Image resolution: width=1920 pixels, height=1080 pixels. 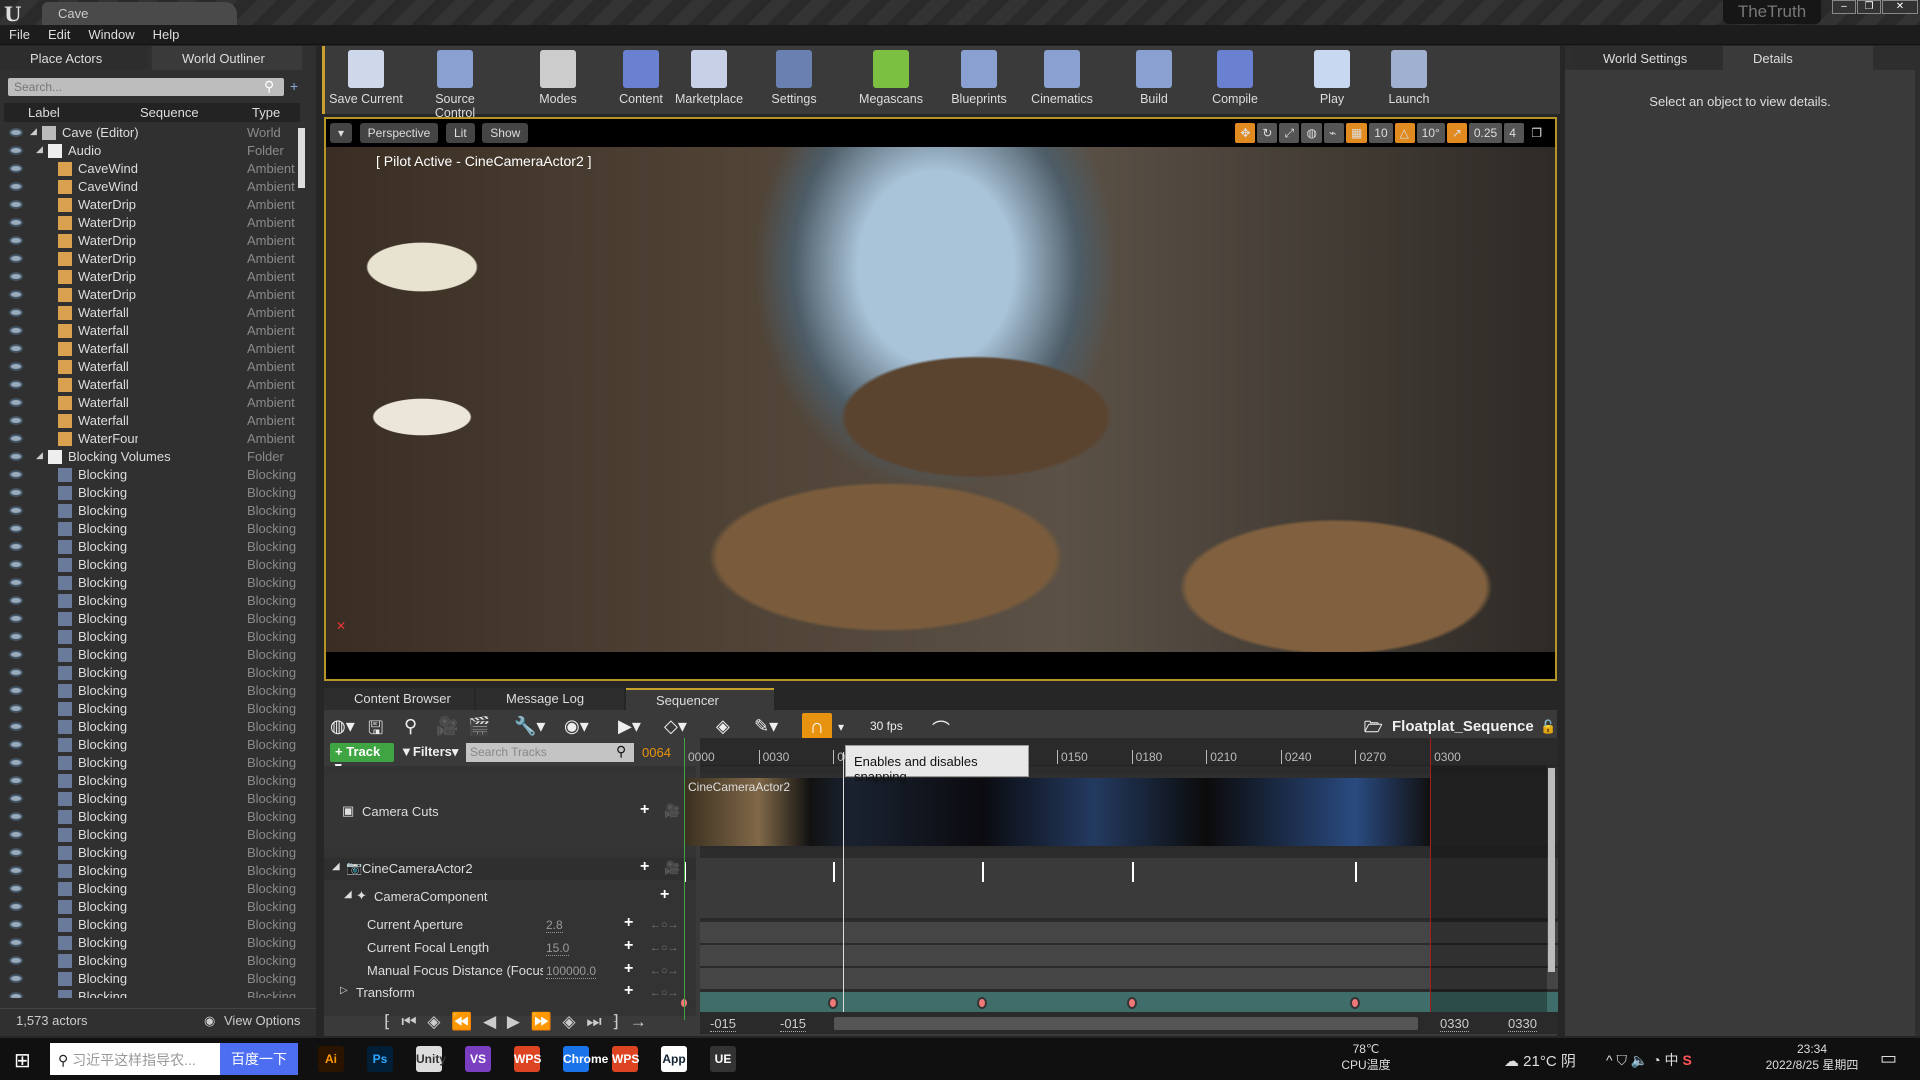 I want to click on property-value: 15.0, so click(x=558, y=948).